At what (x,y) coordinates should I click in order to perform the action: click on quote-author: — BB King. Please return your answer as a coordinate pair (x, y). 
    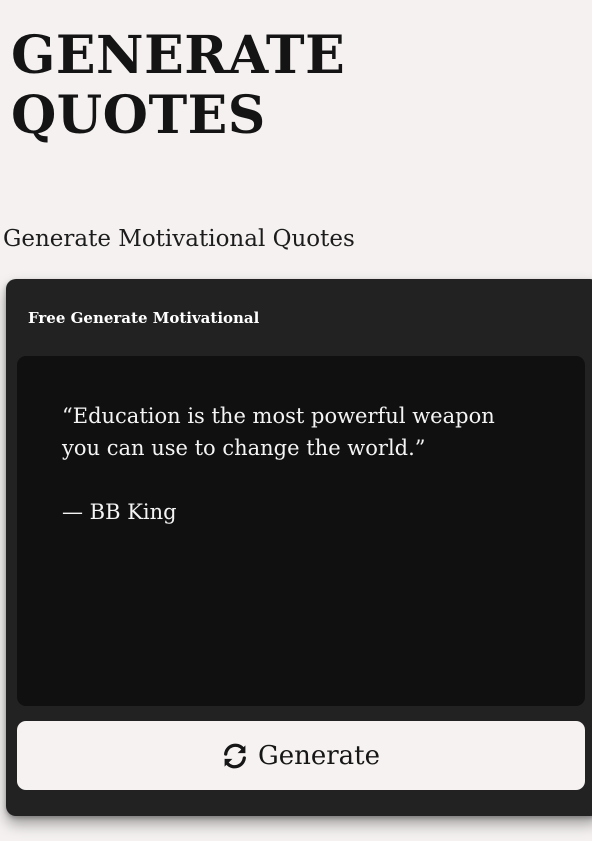
    Looking at the image, I should click on (119, 512).